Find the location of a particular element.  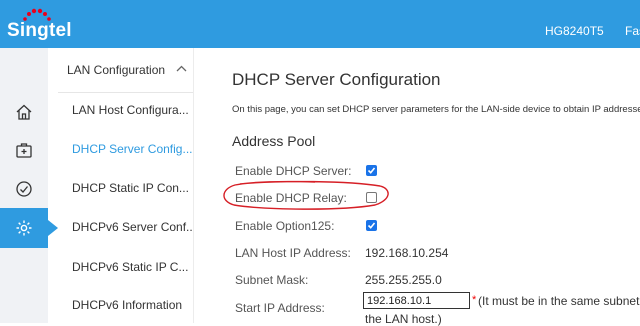

active-indicator is located at coordinates (53, 228).